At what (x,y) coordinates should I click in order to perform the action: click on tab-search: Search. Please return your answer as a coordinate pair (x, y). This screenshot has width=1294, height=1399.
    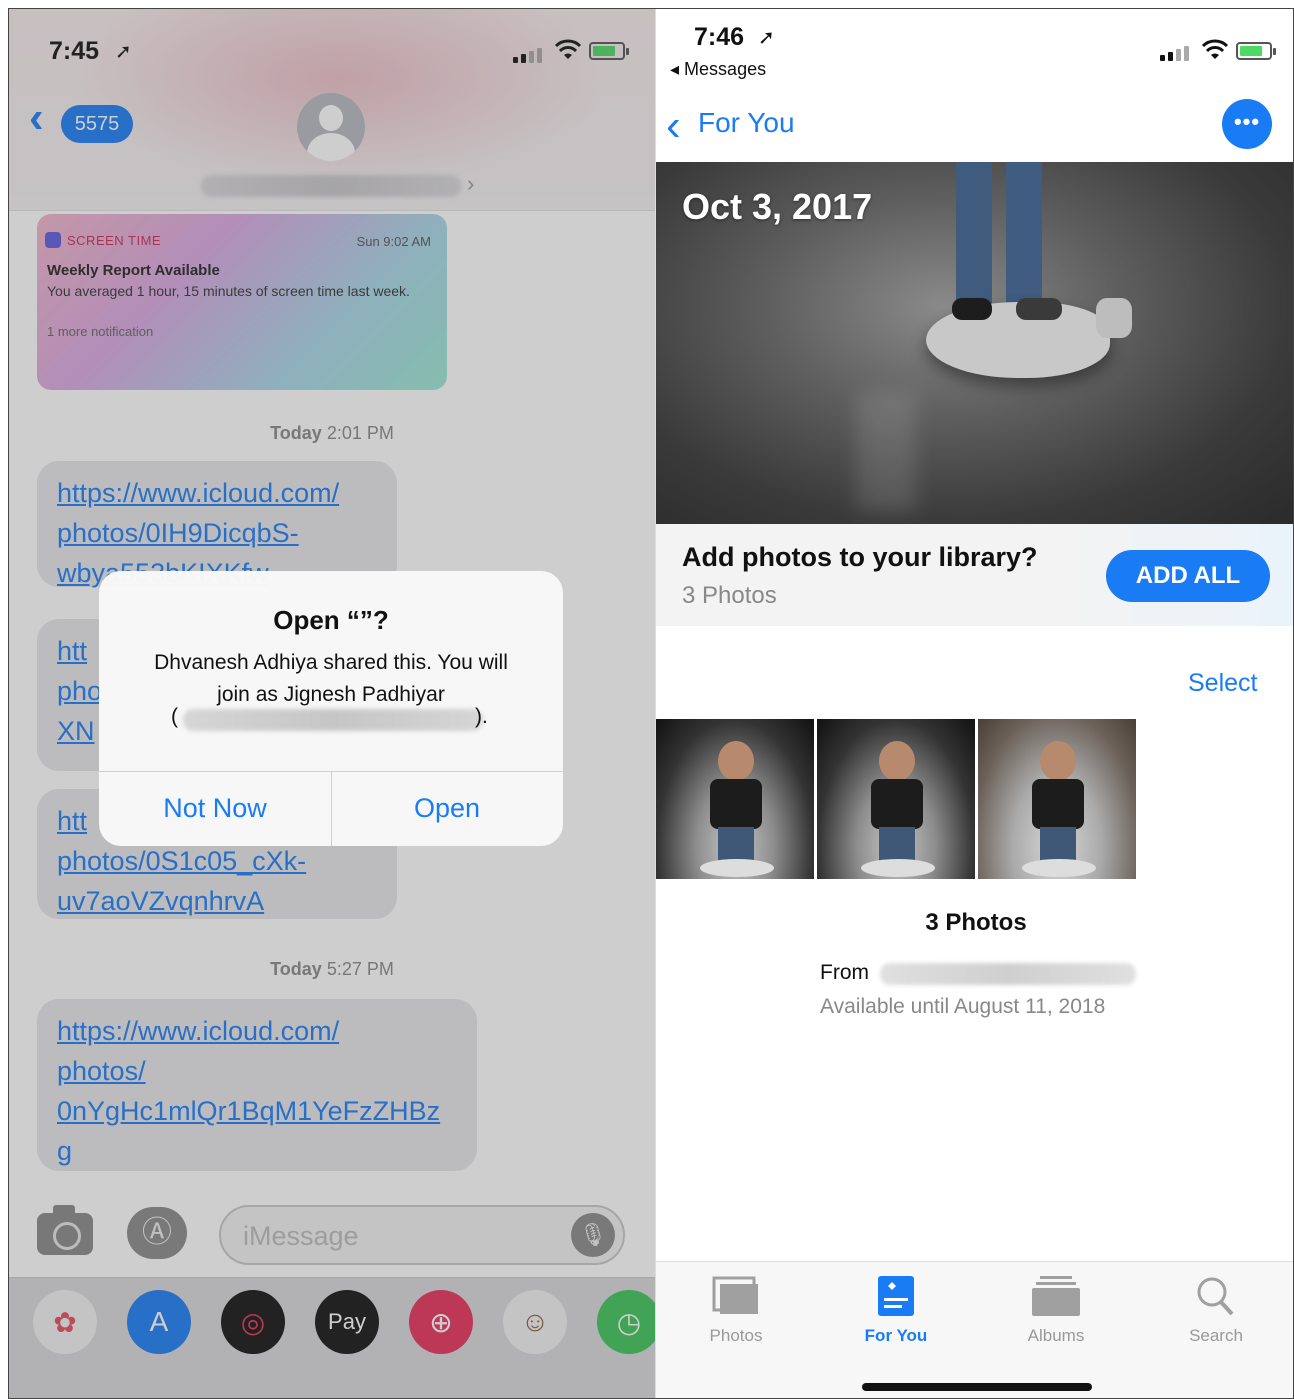
    Looking at the image, I should click on (1214, 1317).